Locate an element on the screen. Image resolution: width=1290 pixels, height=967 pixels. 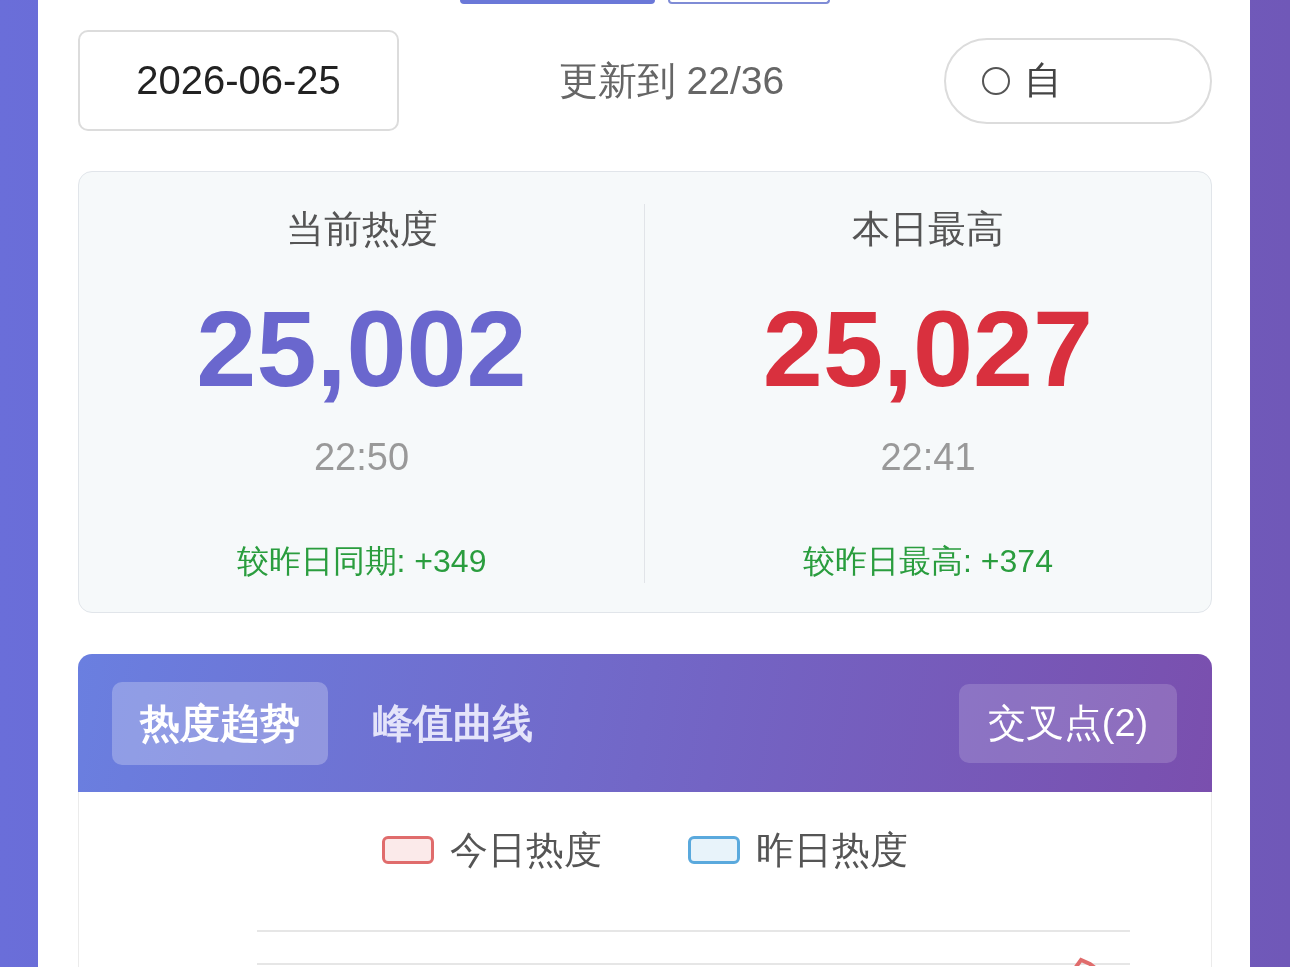
cross-points-button: 交叉点(2) is located at coordinates (1068, 723).